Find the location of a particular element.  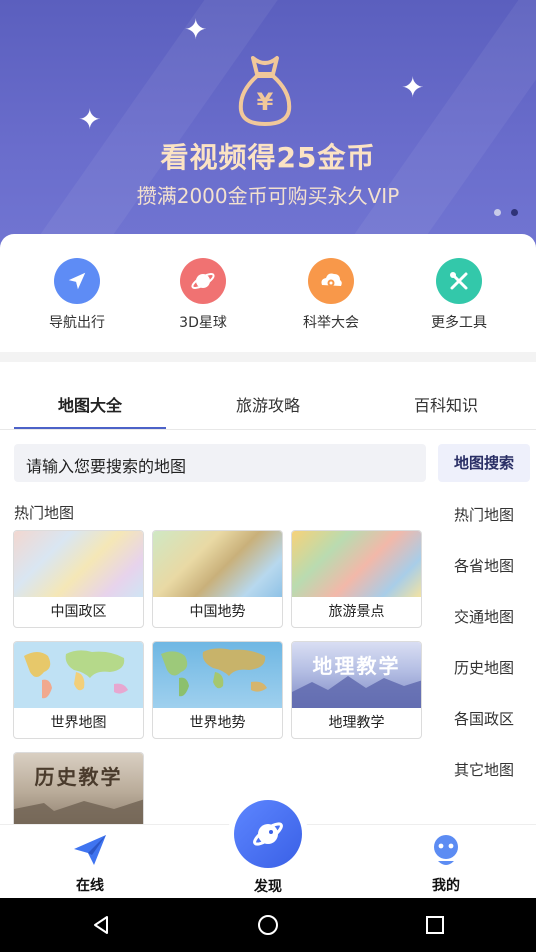

tab-travel-guide: 旅游攻略 is located at coordinates (268, 404).